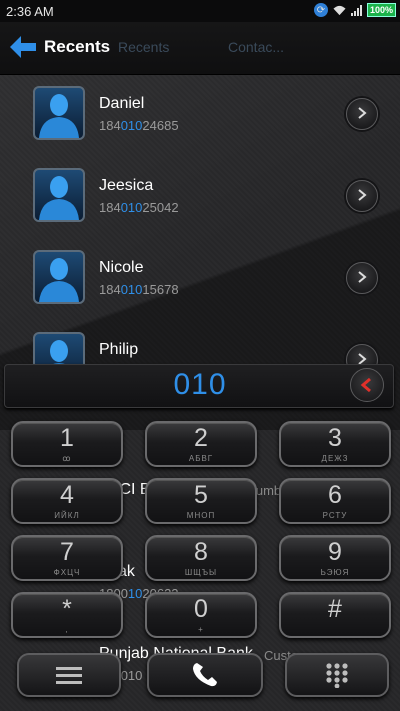 The image size is (400, 711). I want to click on status-icons: ⟳ 100%, so click(354, 10).